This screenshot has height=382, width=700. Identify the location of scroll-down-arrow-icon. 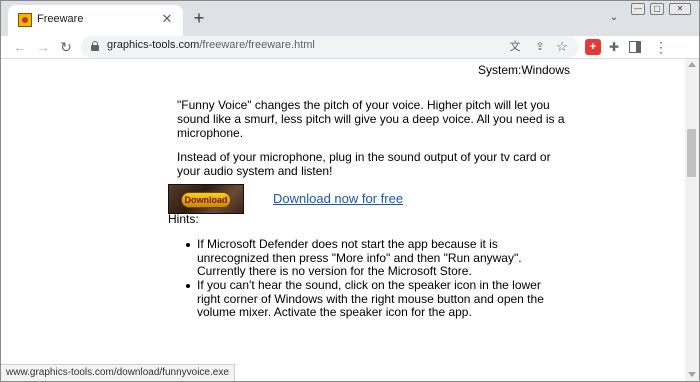
(692, 374).